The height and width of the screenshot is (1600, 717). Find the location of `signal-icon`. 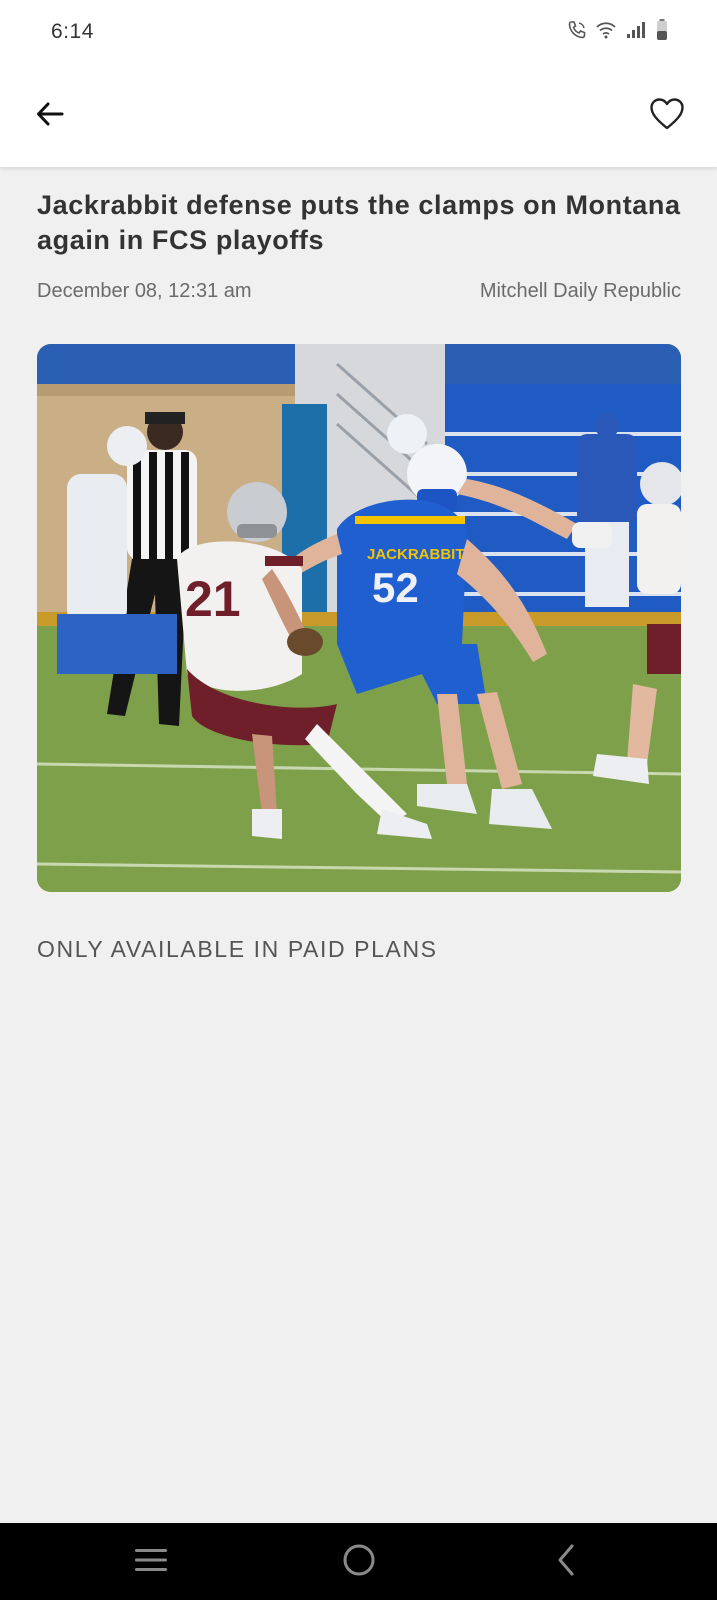

signal-icon is located at coordinates (636, 30).